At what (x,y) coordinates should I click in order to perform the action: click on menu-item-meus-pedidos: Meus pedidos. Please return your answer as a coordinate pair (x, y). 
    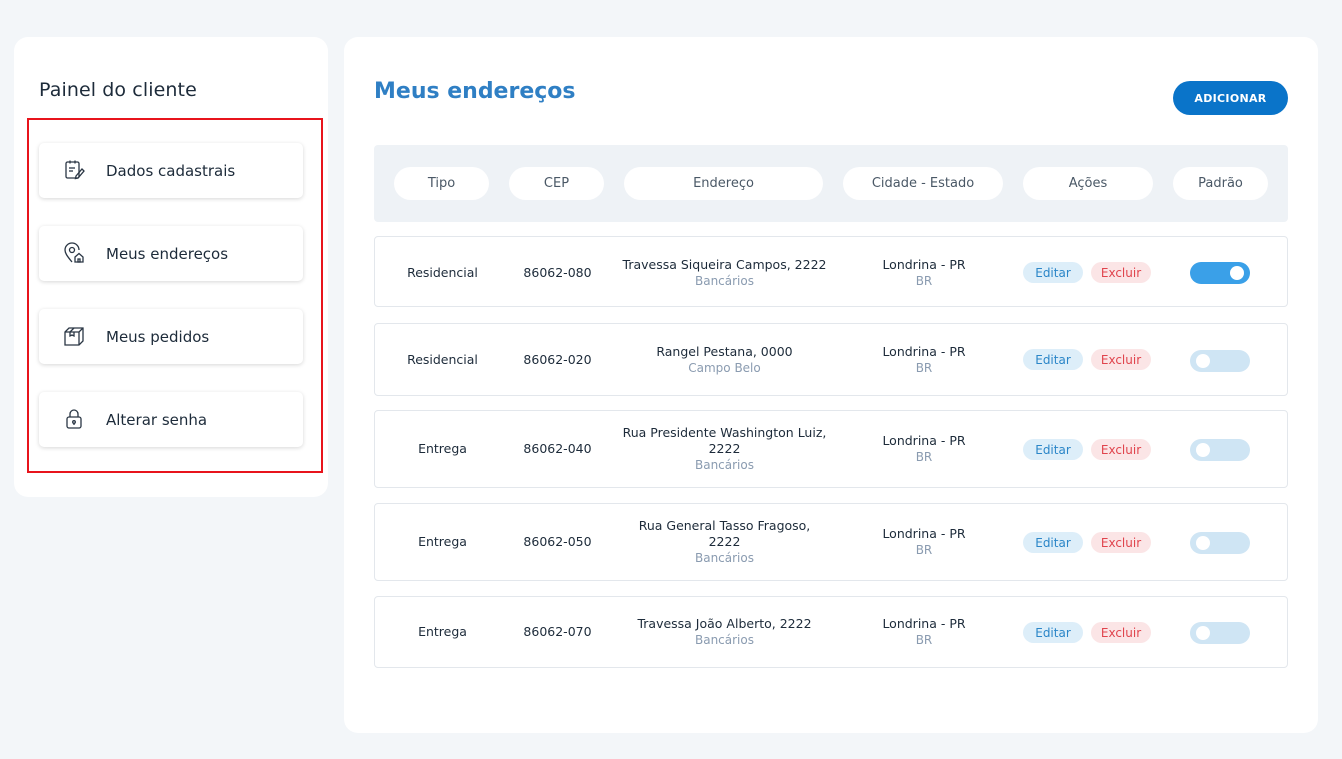
    Looking at the image, I should click on (171, 336).